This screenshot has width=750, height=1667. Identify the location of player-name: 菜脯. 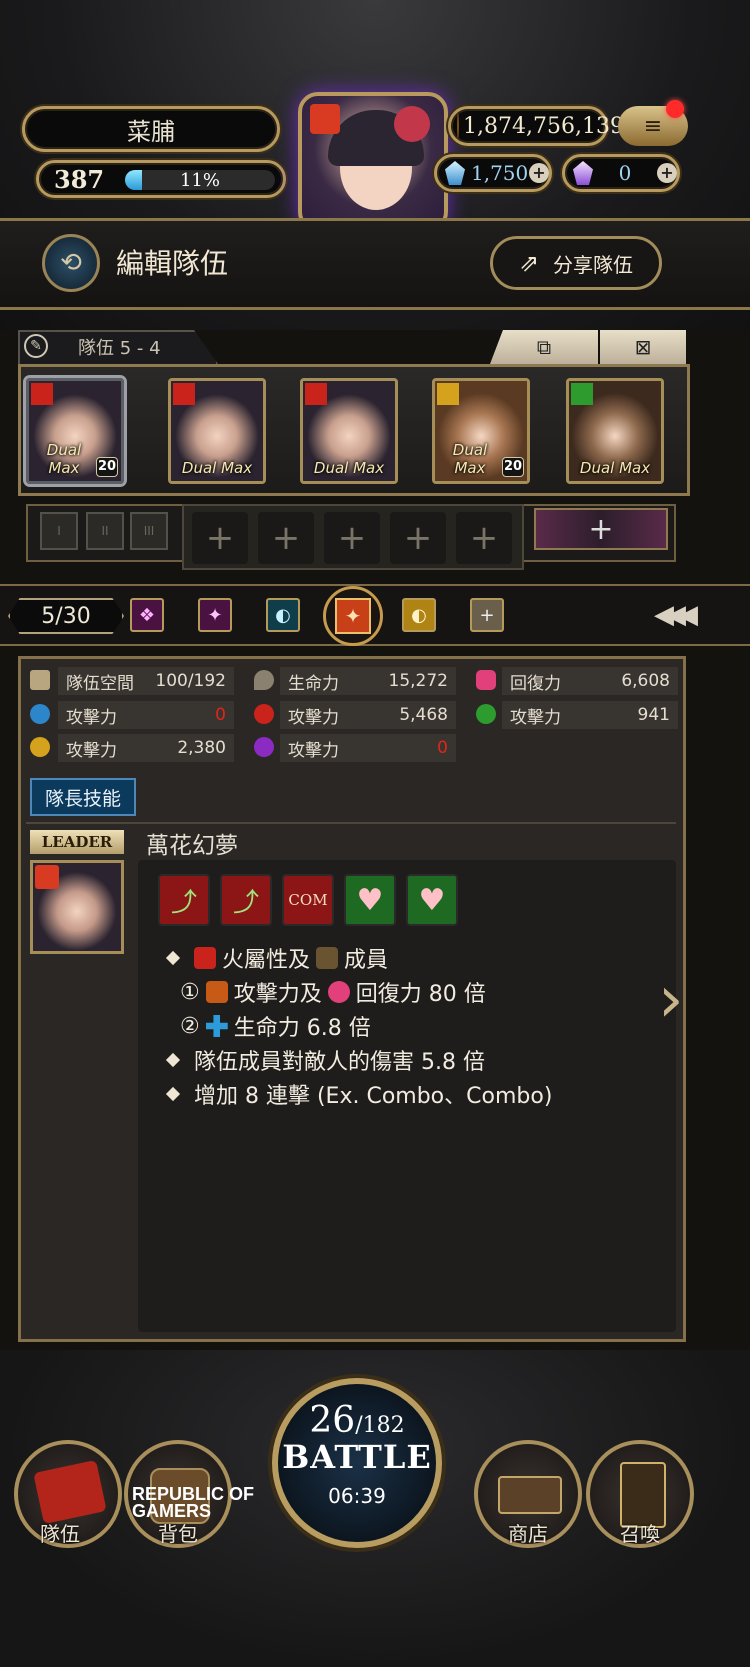
(151, 129).